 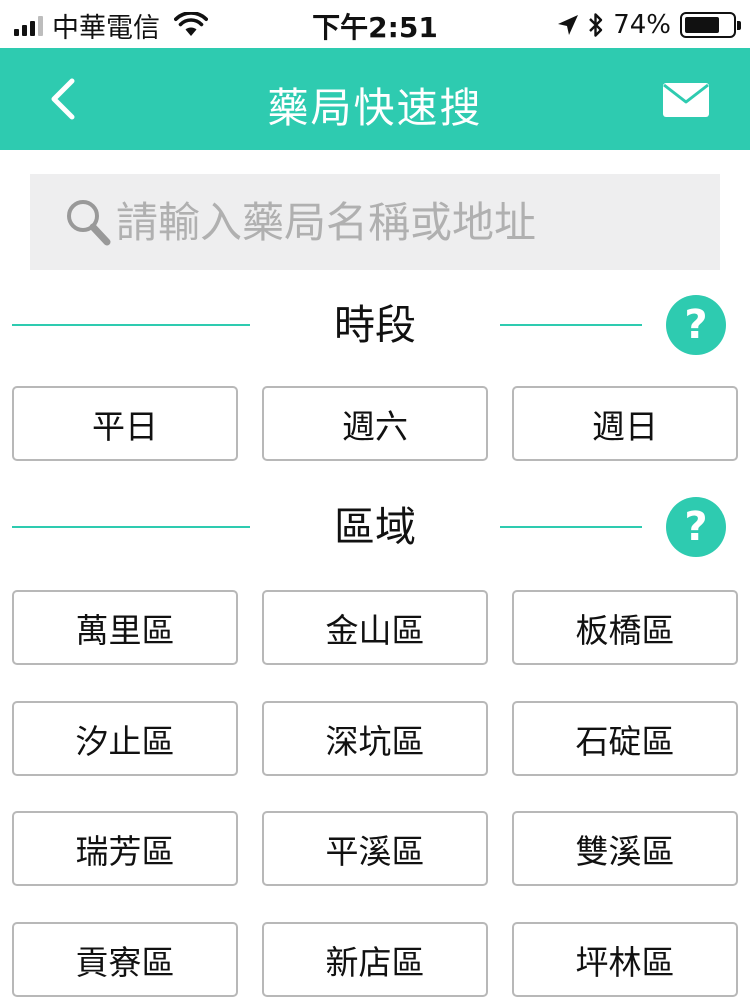 I want to click on time-section-title: 時段, so click(x=375, y=325).